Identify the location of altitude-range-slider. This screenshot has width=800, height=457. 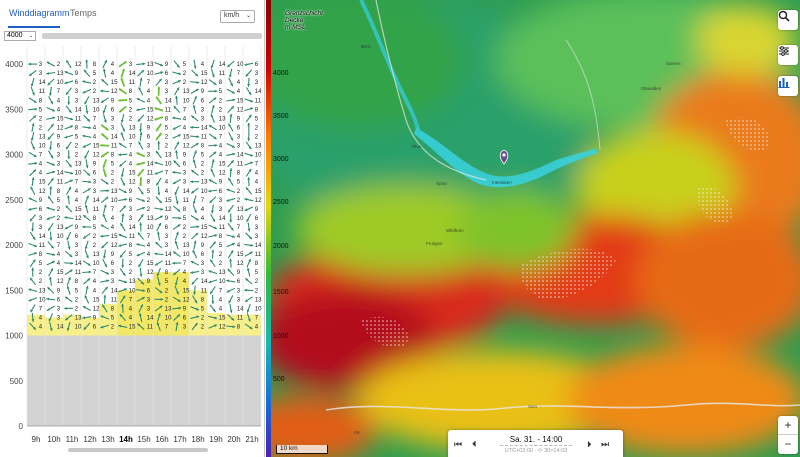
(152, 36).